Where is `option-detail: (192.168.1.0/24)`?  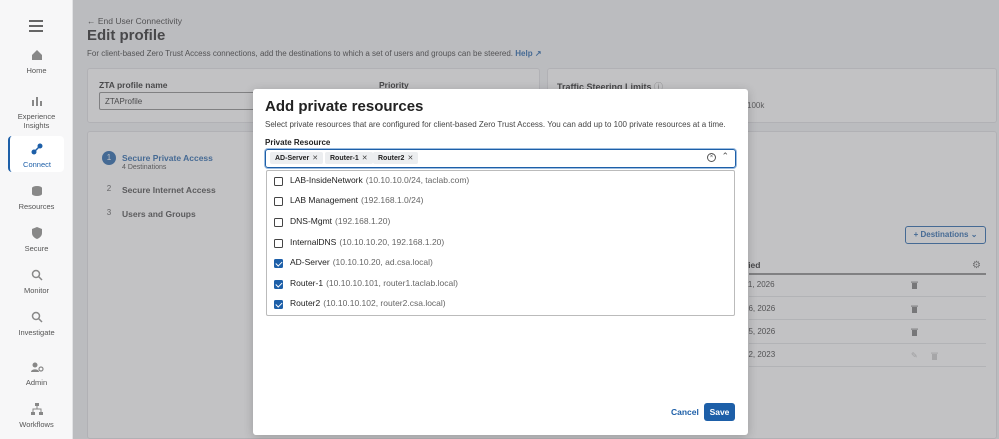
option-detail: (192.168.1.0/24) is located at coordinates (392, 200).